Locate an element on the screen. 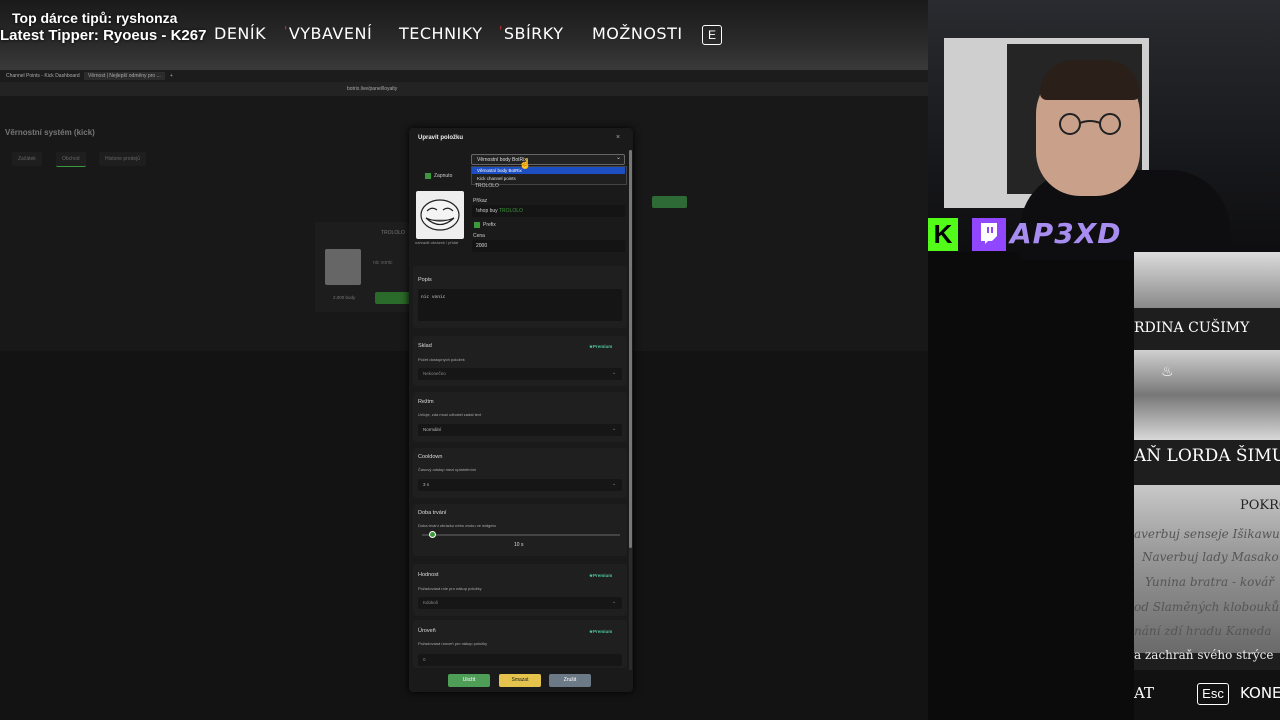 This screenshot has width=1280, height=720. close-icon: × is located at coordinates (618, 137).